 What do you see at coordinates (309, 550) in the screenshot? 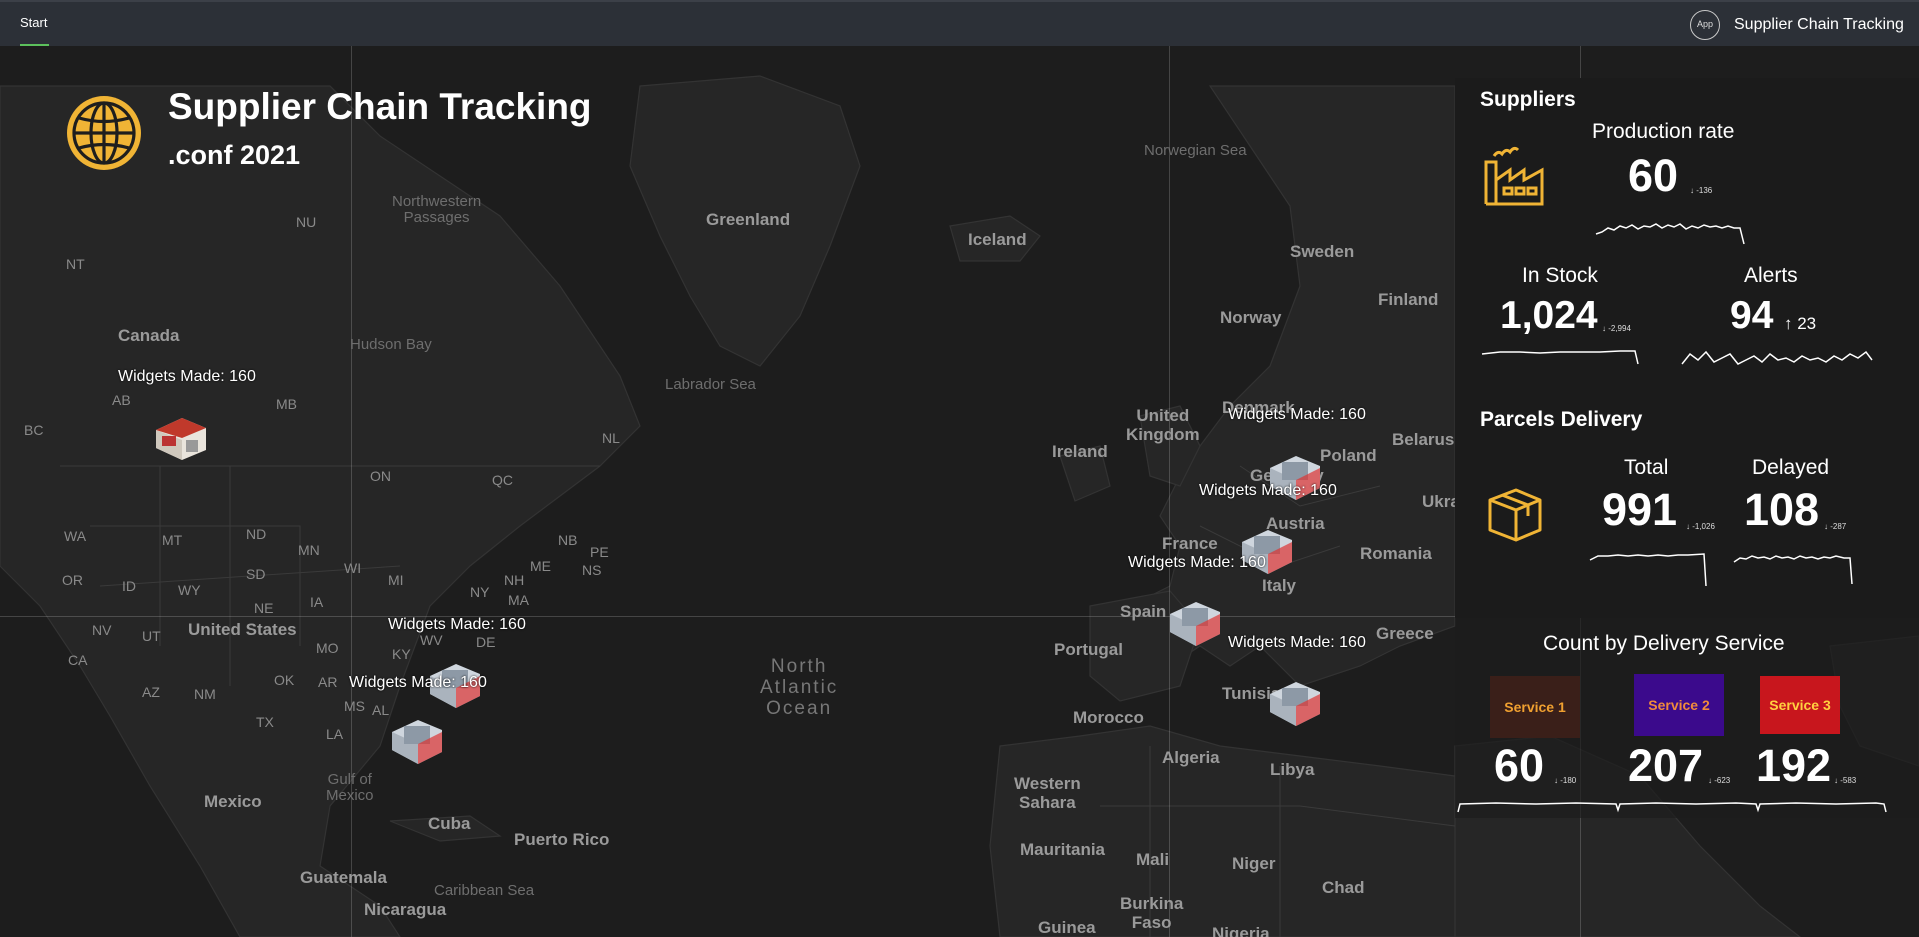
I see `map-label: MN` at bounding box center [309, 550].